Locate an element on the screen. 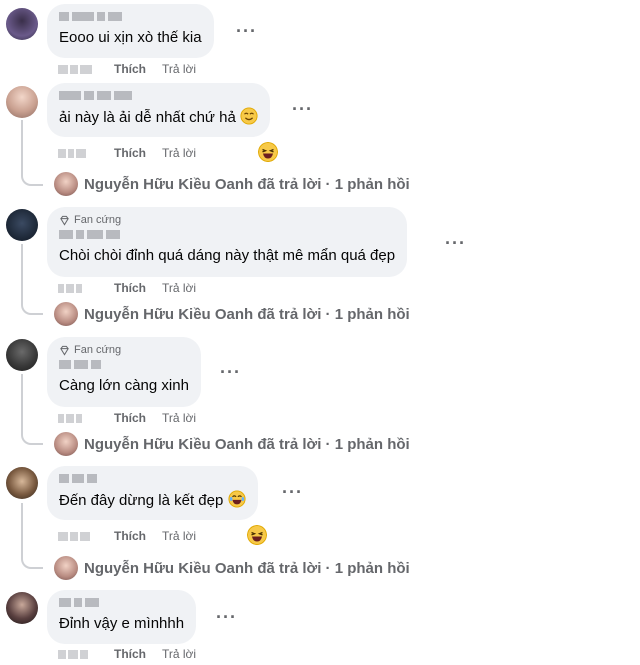 This screenshot has height=665, width=640. comment-bubble: Đỉnh vậy e mìnhhh is located at coordinates (122, 617).